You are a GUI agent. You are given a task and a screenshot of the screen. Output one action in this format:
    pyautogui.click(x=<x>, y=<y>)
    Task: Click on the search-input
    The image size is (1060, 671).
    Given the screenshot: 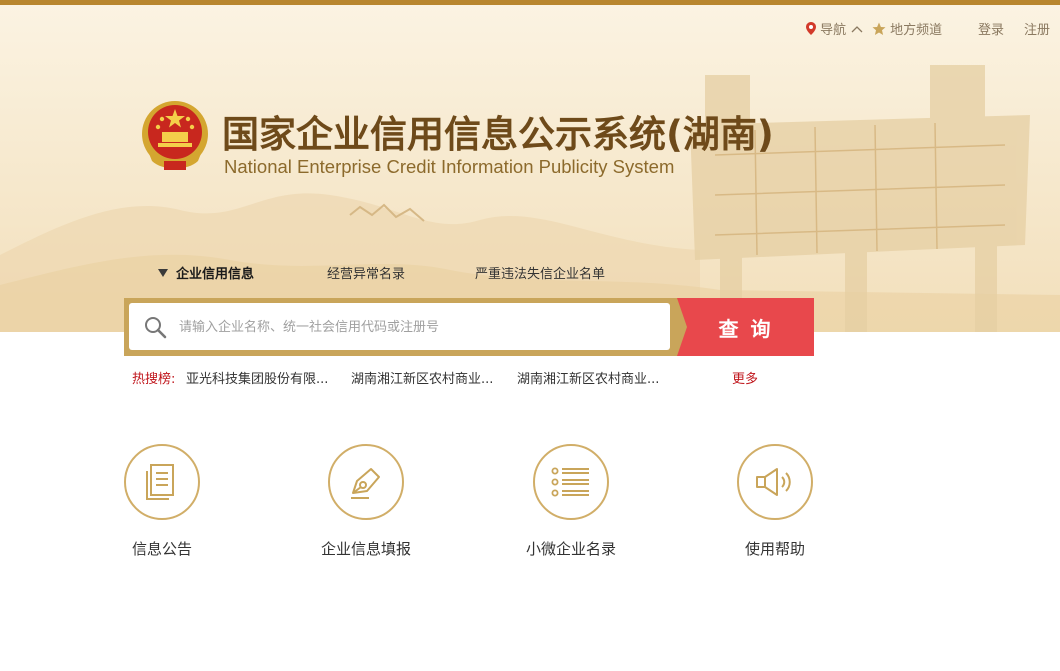 What is the action you would take?
    pyautogui.click(x=419, y=327)
    